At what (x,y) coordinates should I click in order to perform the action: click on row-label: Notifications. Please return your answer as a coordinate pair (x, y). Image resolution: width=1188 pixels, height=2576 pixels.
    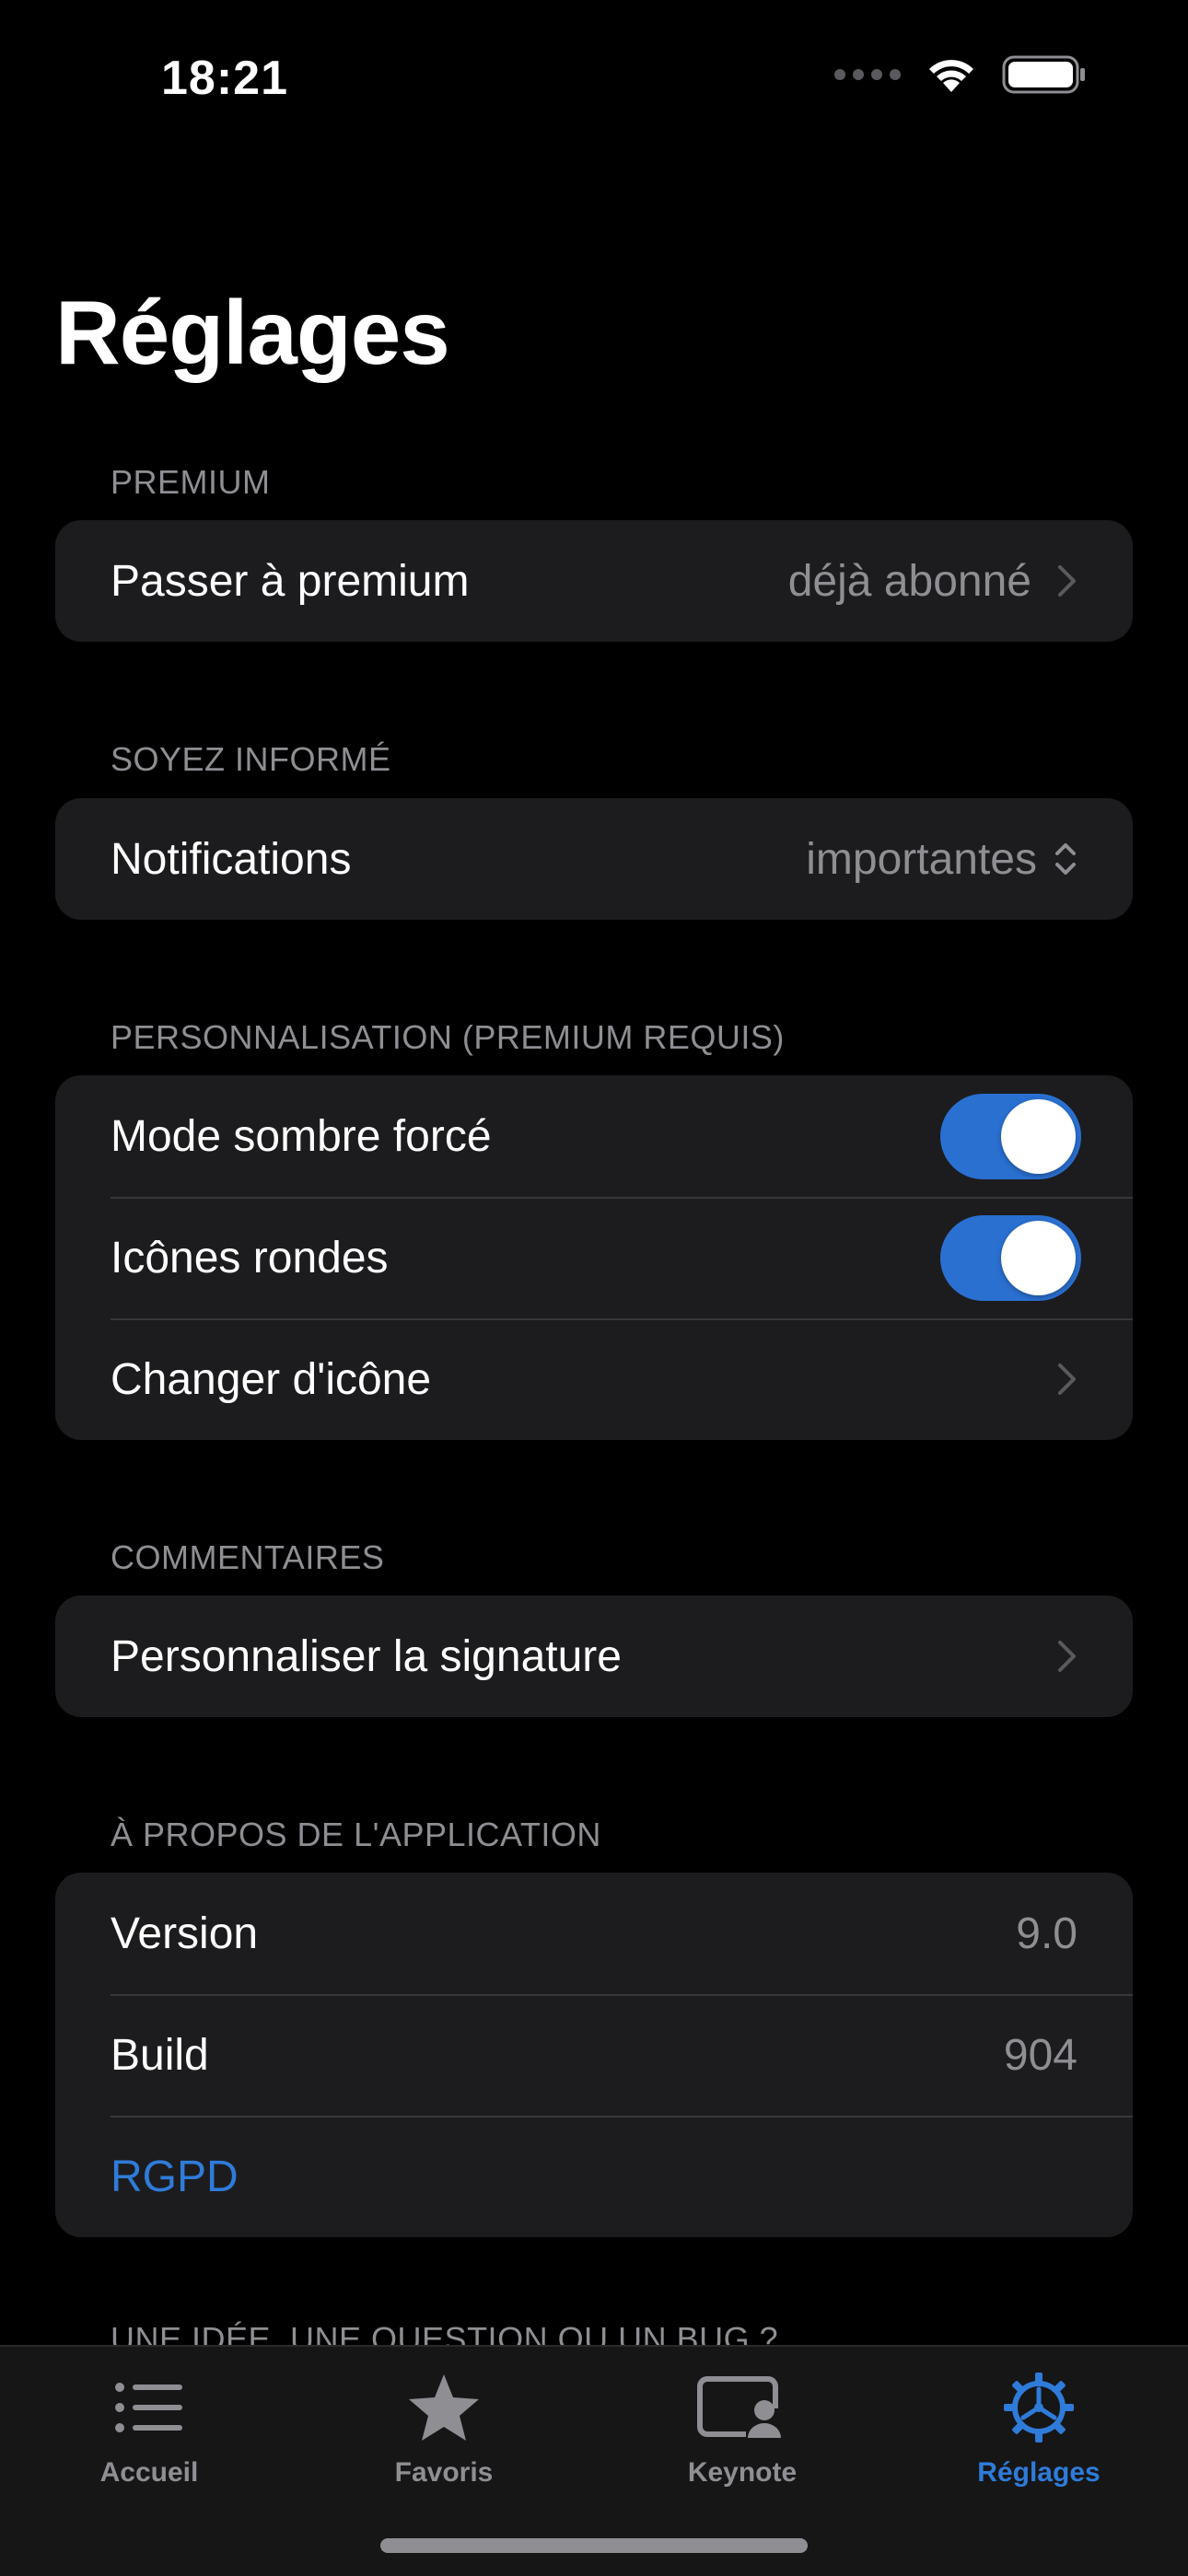
    Looking at the image, I should click on (231, 859).